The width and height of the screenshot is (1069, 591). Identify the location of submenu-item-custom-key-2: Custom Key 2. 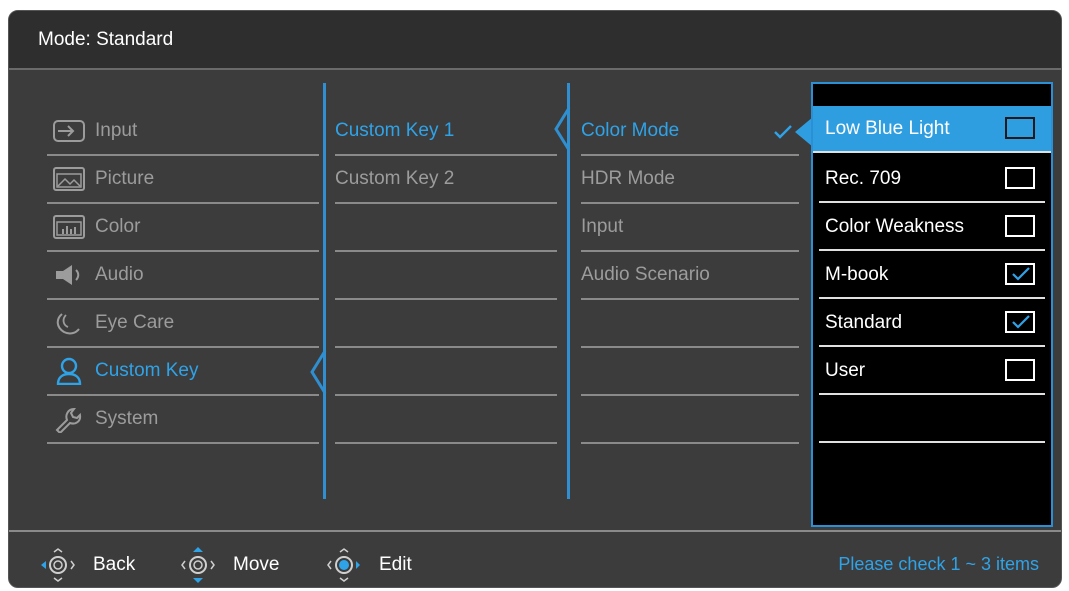
(446, 180).